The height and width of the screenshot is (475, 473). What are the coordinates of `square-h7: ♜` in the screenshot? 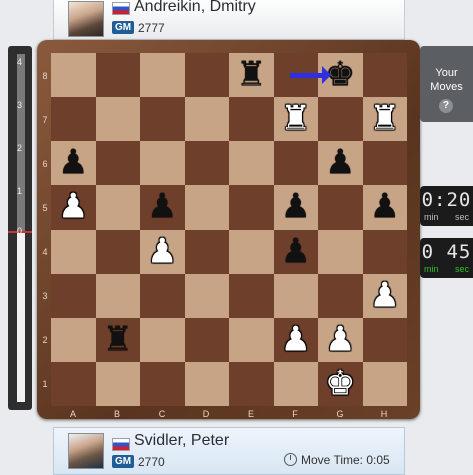 It's located at (385, 119).